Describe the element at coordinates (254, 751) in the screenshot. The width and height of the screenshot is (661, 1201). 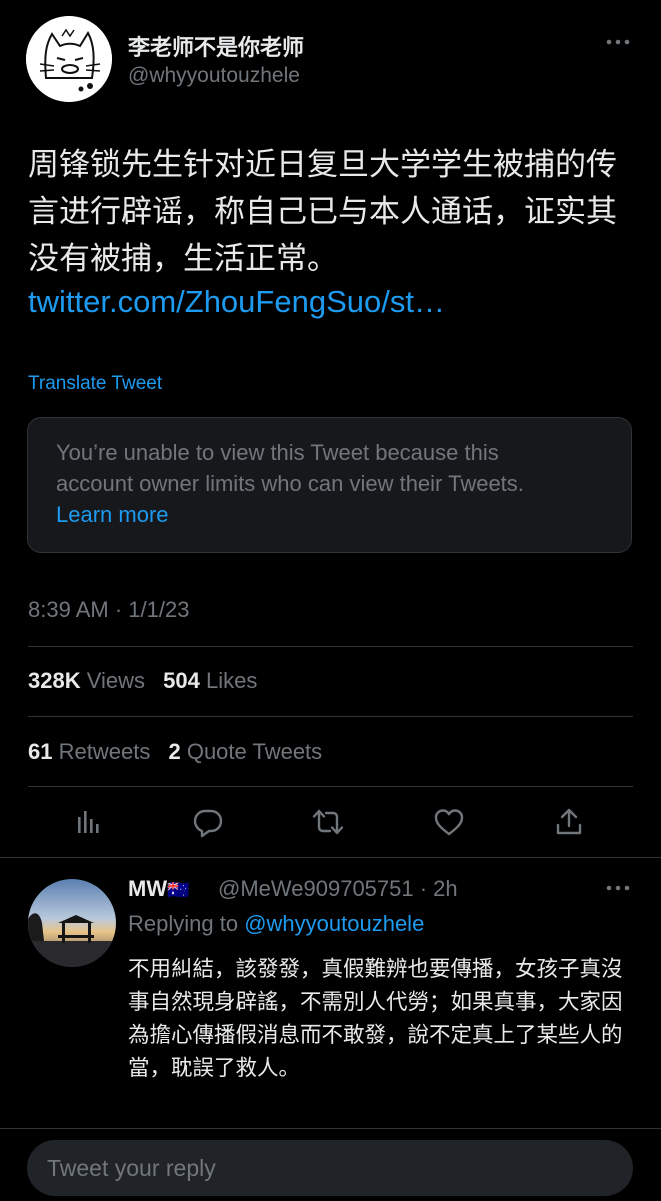
I see `quote-tweets-label: Quote Tweets` at that location.